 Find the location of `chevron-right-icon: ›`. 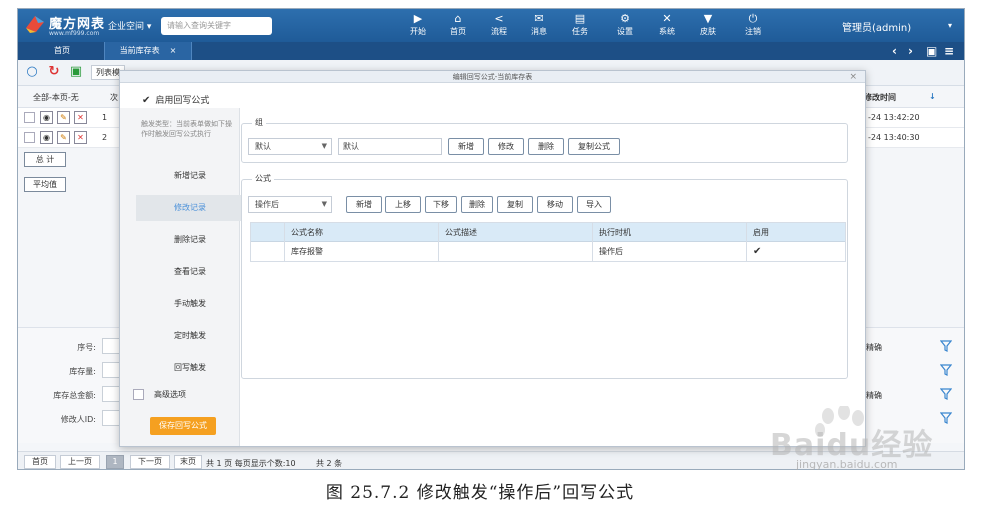

chevron-right-icon: › is located at coordinates (910, 51).